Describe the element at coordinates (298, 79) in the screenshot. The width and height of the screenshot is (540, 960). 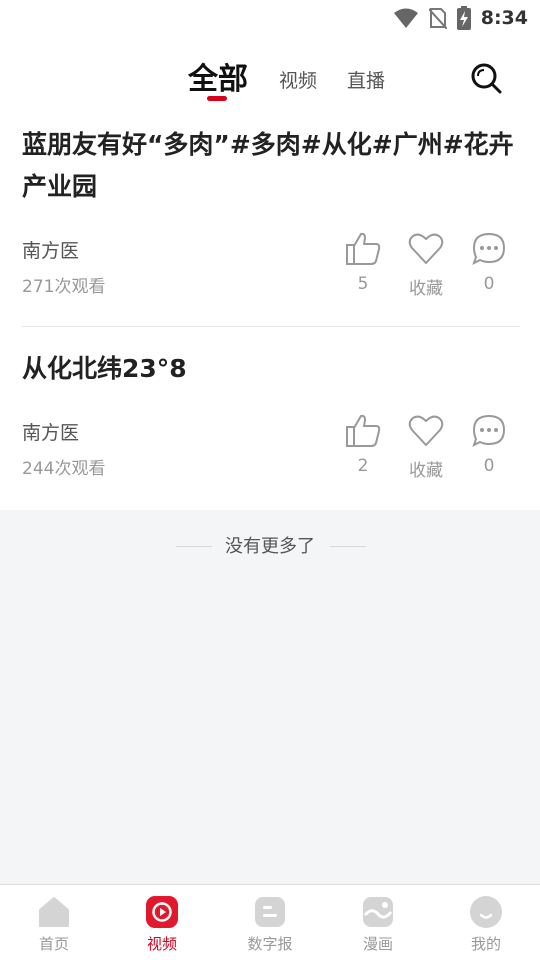
I see `tab-video: 视频` at that location.